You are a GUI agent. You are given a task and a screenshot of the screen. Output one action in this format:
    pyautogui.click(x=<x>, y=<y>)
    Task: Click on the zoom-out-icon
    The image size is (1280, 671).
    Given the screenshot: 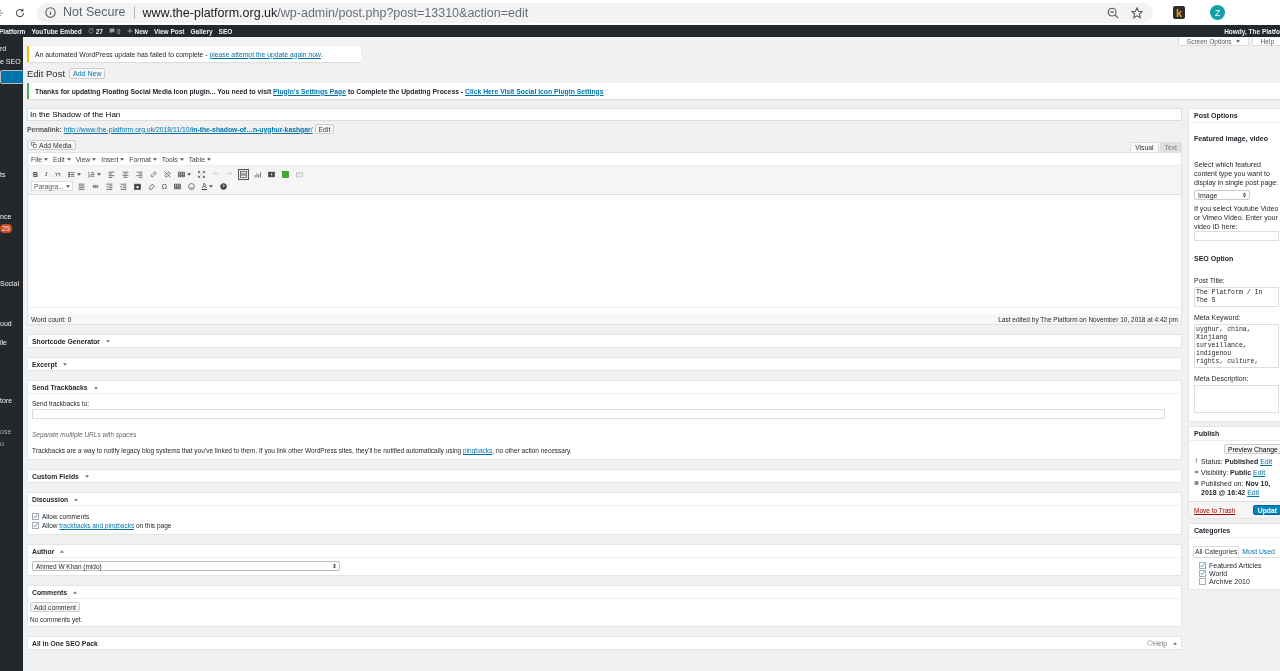 What is the action you would take?
    pyautogui.click(x=1113, y=12)
    